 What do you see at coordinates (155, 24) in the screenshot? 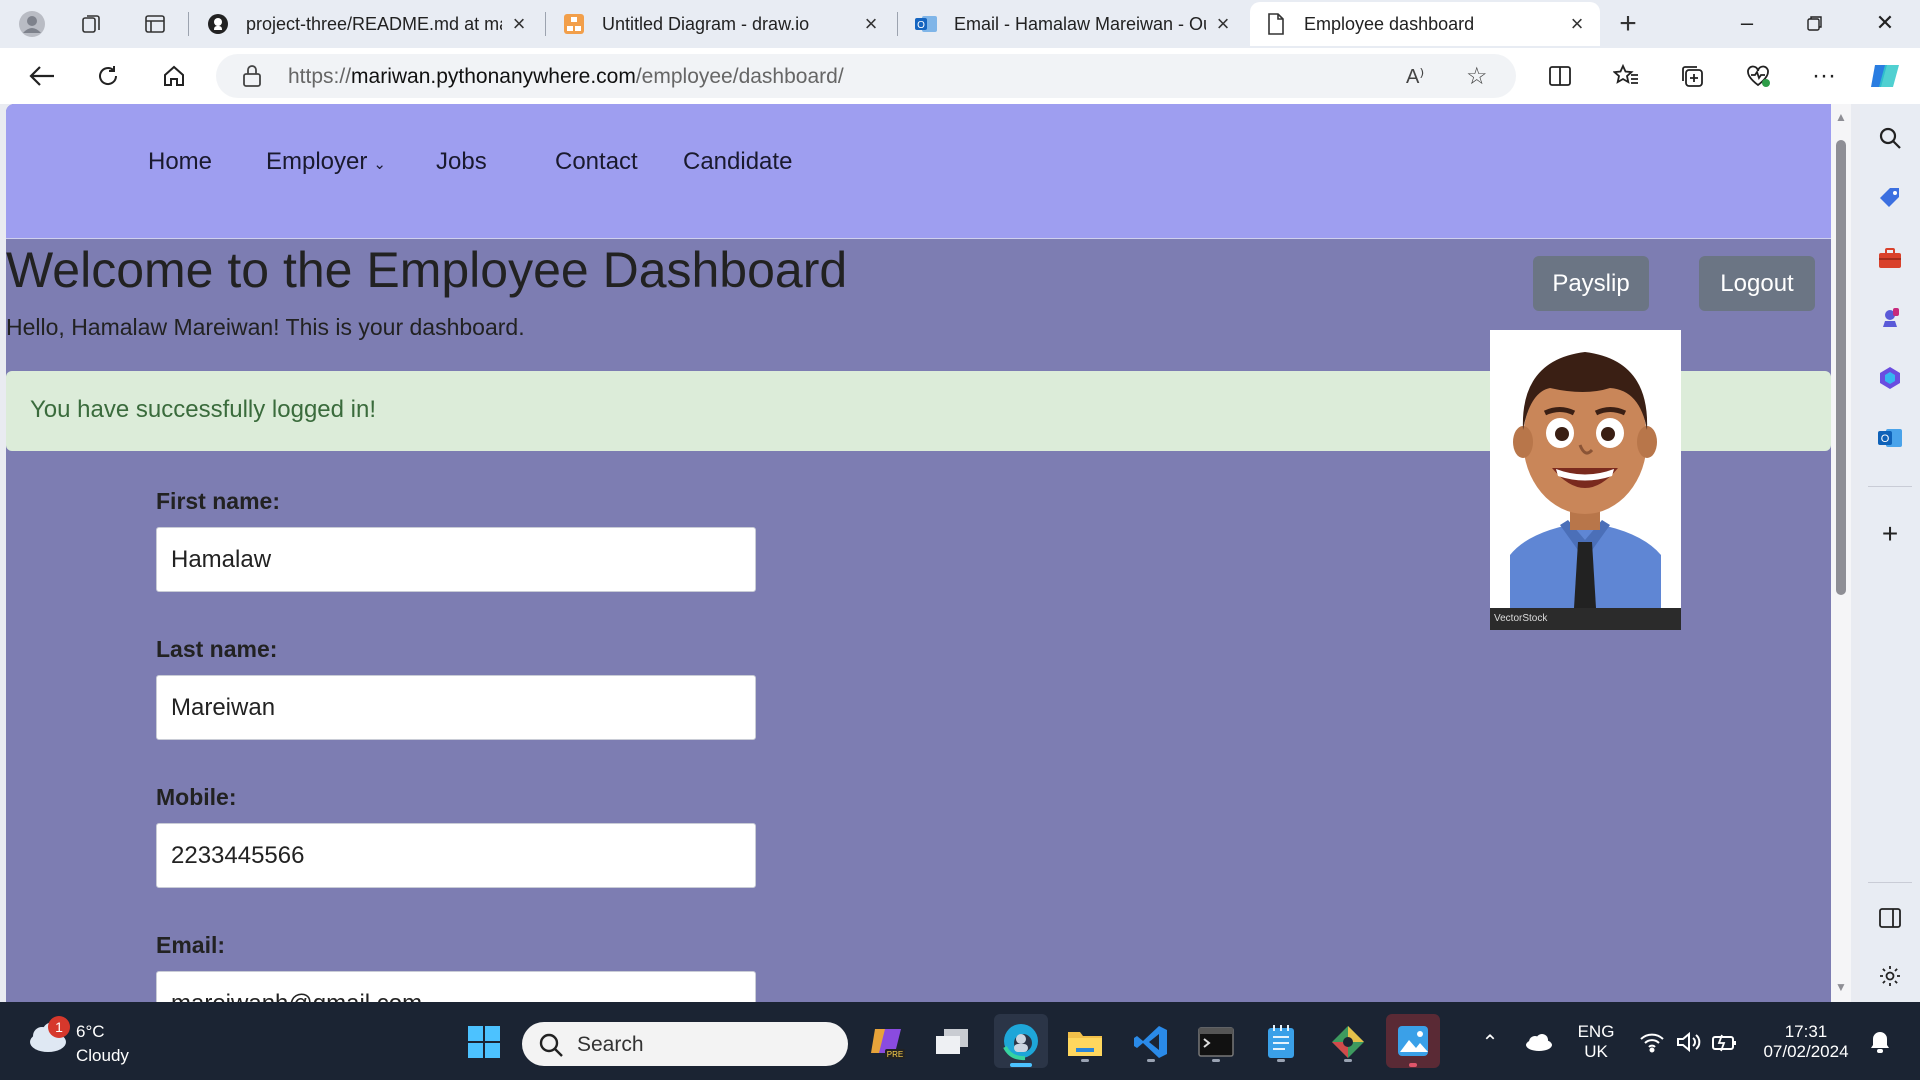
I see `tab-actions-icon` at bounding box center [155, 24].